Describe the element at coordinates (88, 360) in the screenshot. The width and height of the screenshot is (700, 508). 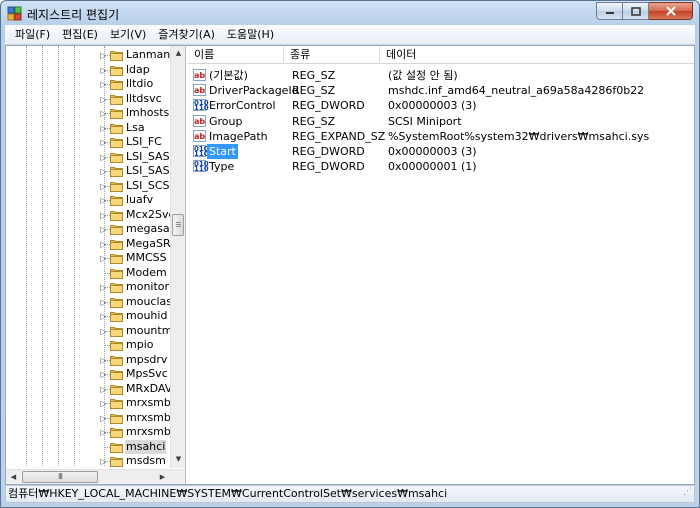
I see `tree-item: ▷ mpsdrv` at that location.